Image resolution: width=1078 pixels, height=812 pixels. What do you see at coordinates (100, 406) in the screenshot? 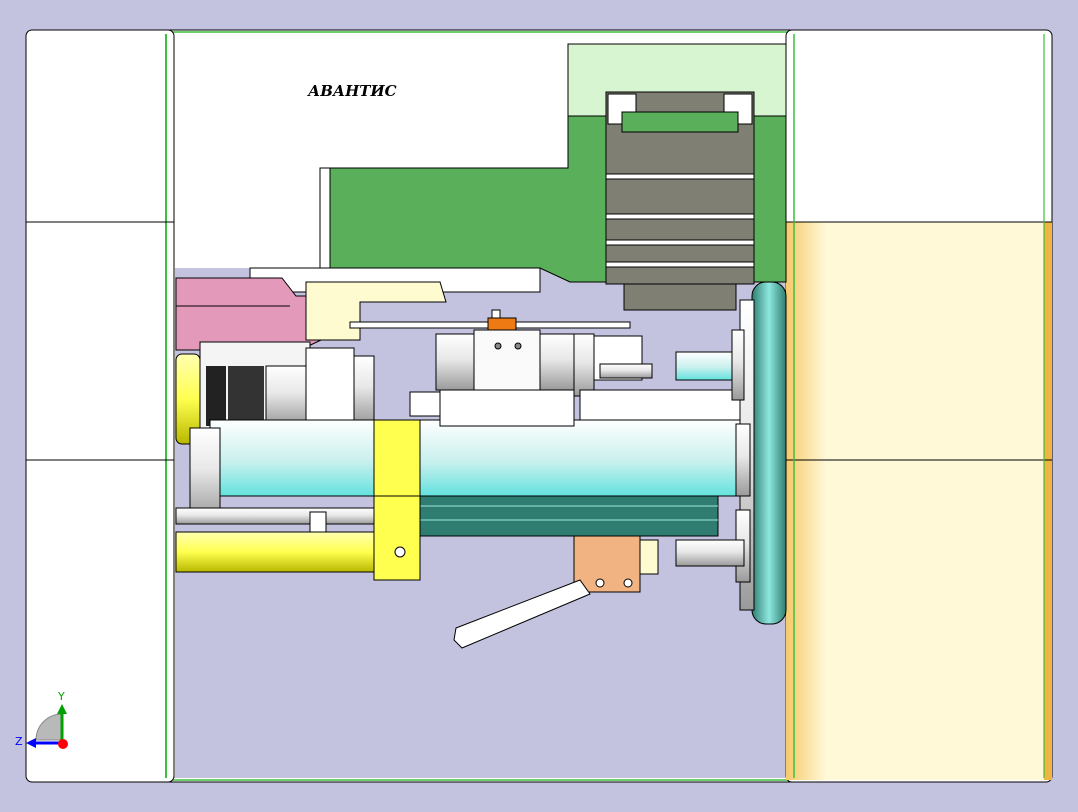
I see `left-column` at bounding box center [100, 406].